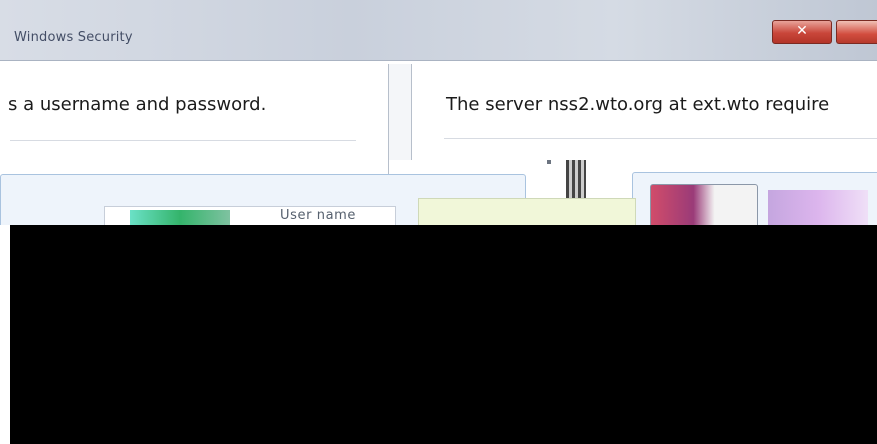  I want to click on window-title: Windows Security, so click(73, 37).